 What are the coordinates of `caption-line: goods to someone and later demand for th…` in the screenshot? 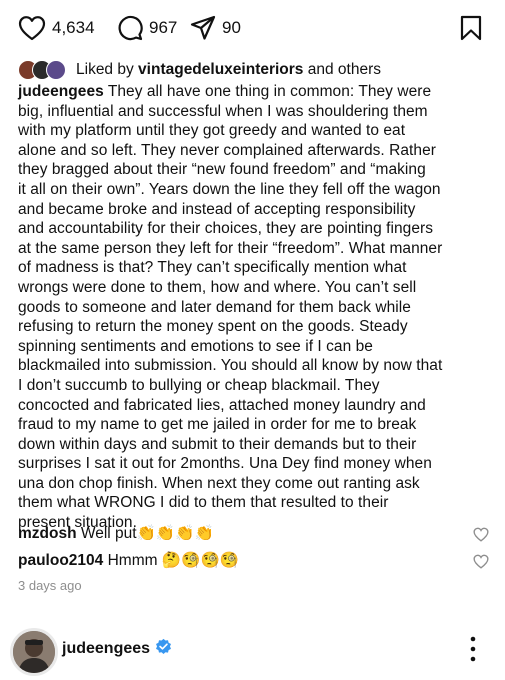 It's located at (214, 307).